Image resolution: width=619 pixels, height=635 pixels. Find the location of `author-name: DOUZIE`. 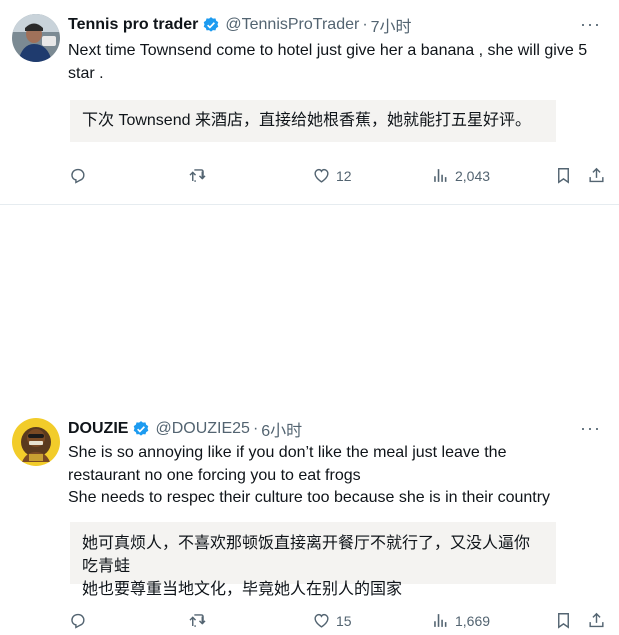

author-name: DOUZIE is located at coordinates (98, 429).